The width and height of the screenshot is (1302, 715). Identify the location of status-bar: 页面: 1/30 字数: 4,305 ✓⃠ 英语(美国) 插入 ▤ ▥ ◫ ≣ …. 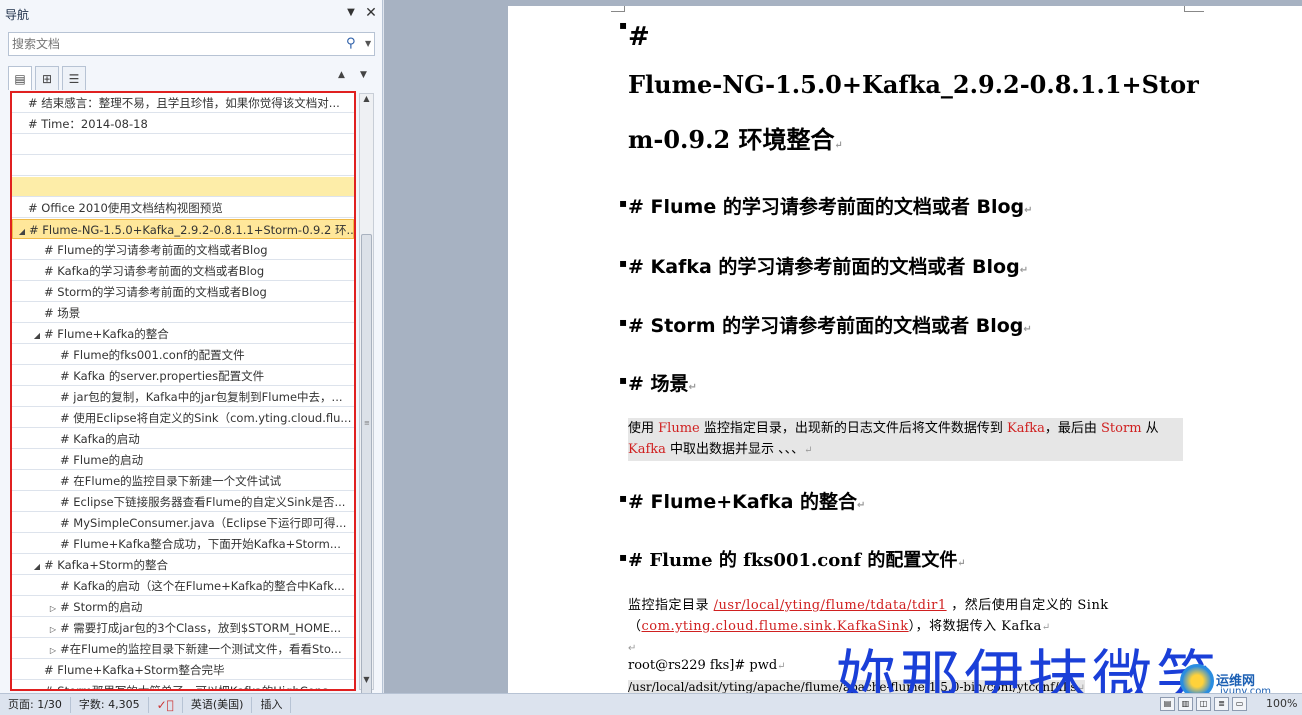
(651, 704).